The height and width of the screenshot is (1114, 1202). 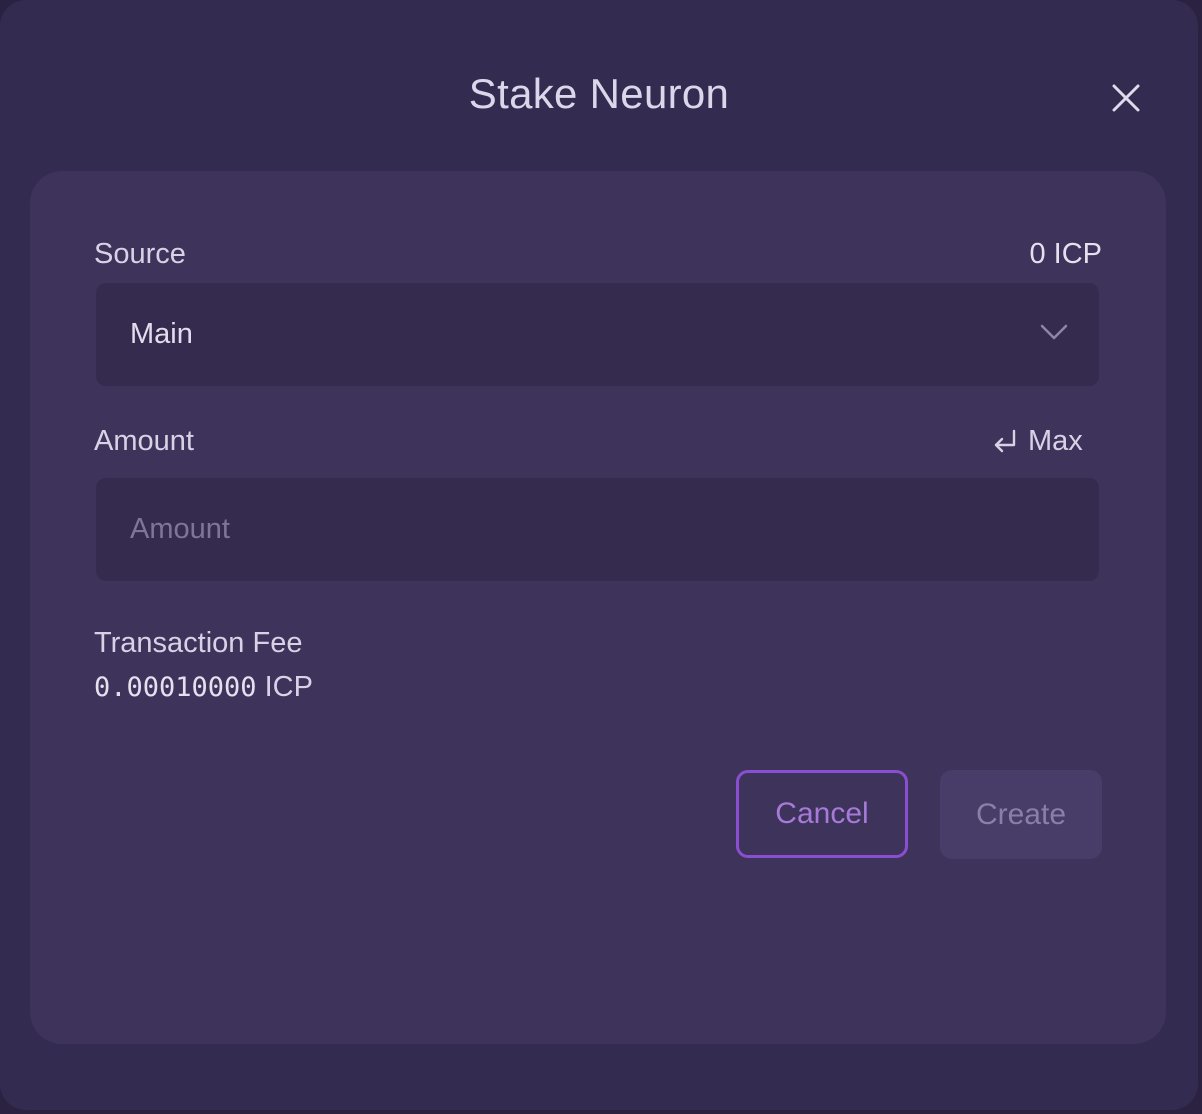 I want to click on chevron-down-icon, so click(x=1054, y=332).